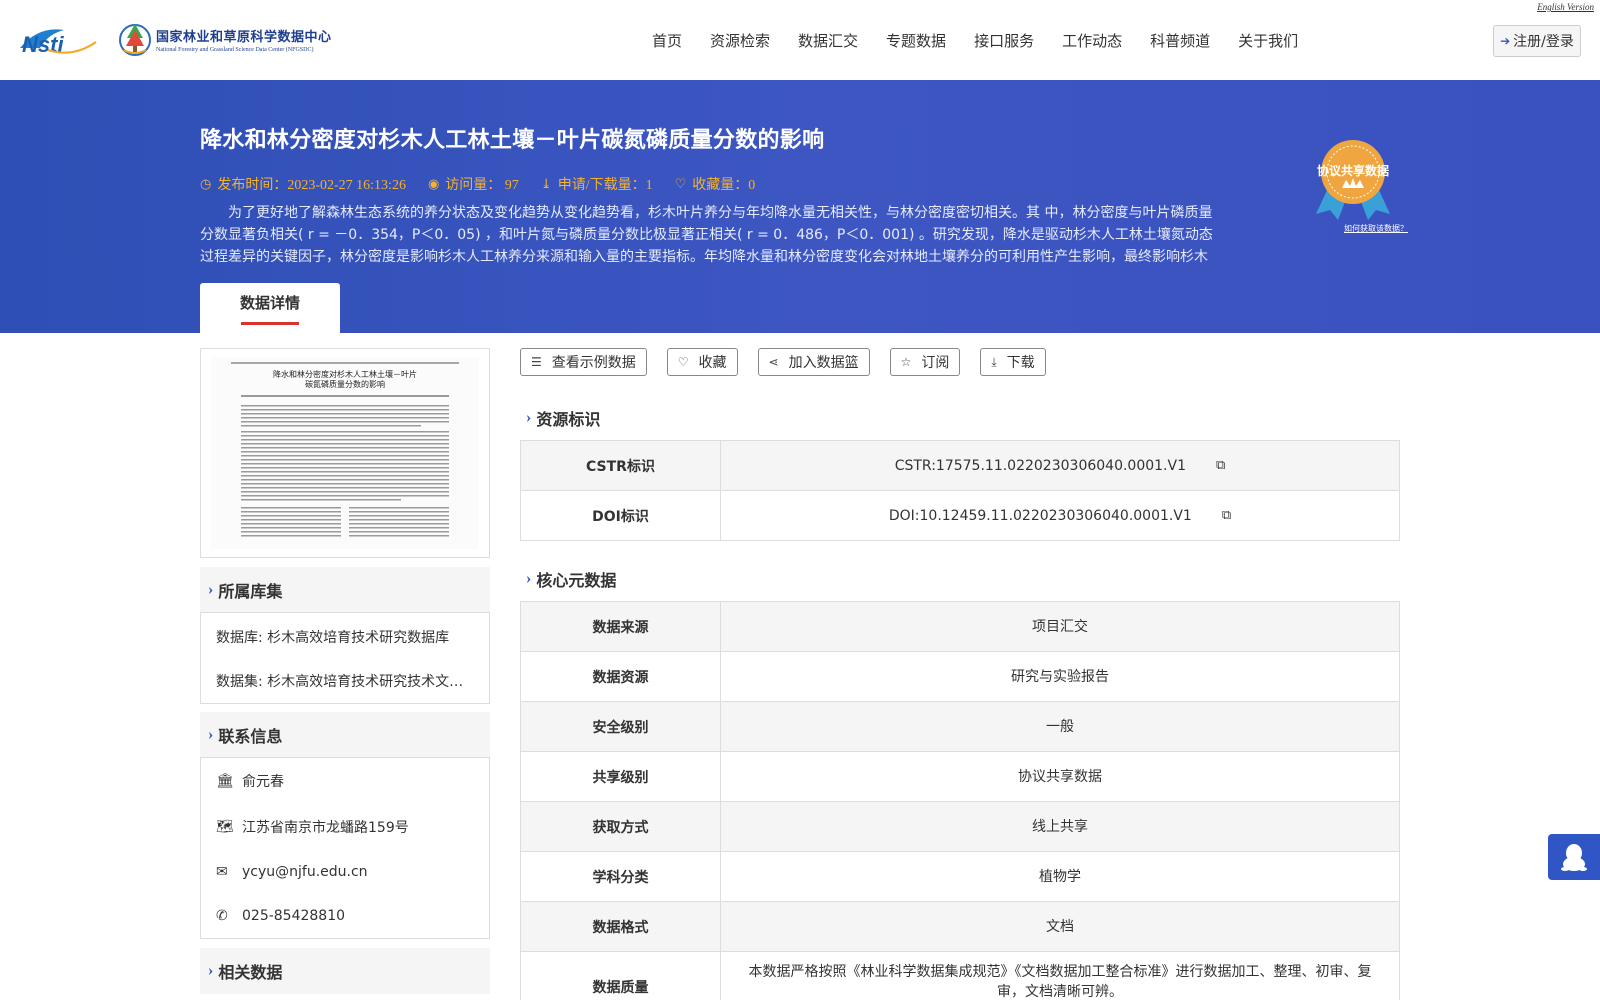 The height and width of the screenshot is (1000, 1600). Describe the element at coordinates (1574, 857) in the screenshot. I see `qq-service-button` at that location.